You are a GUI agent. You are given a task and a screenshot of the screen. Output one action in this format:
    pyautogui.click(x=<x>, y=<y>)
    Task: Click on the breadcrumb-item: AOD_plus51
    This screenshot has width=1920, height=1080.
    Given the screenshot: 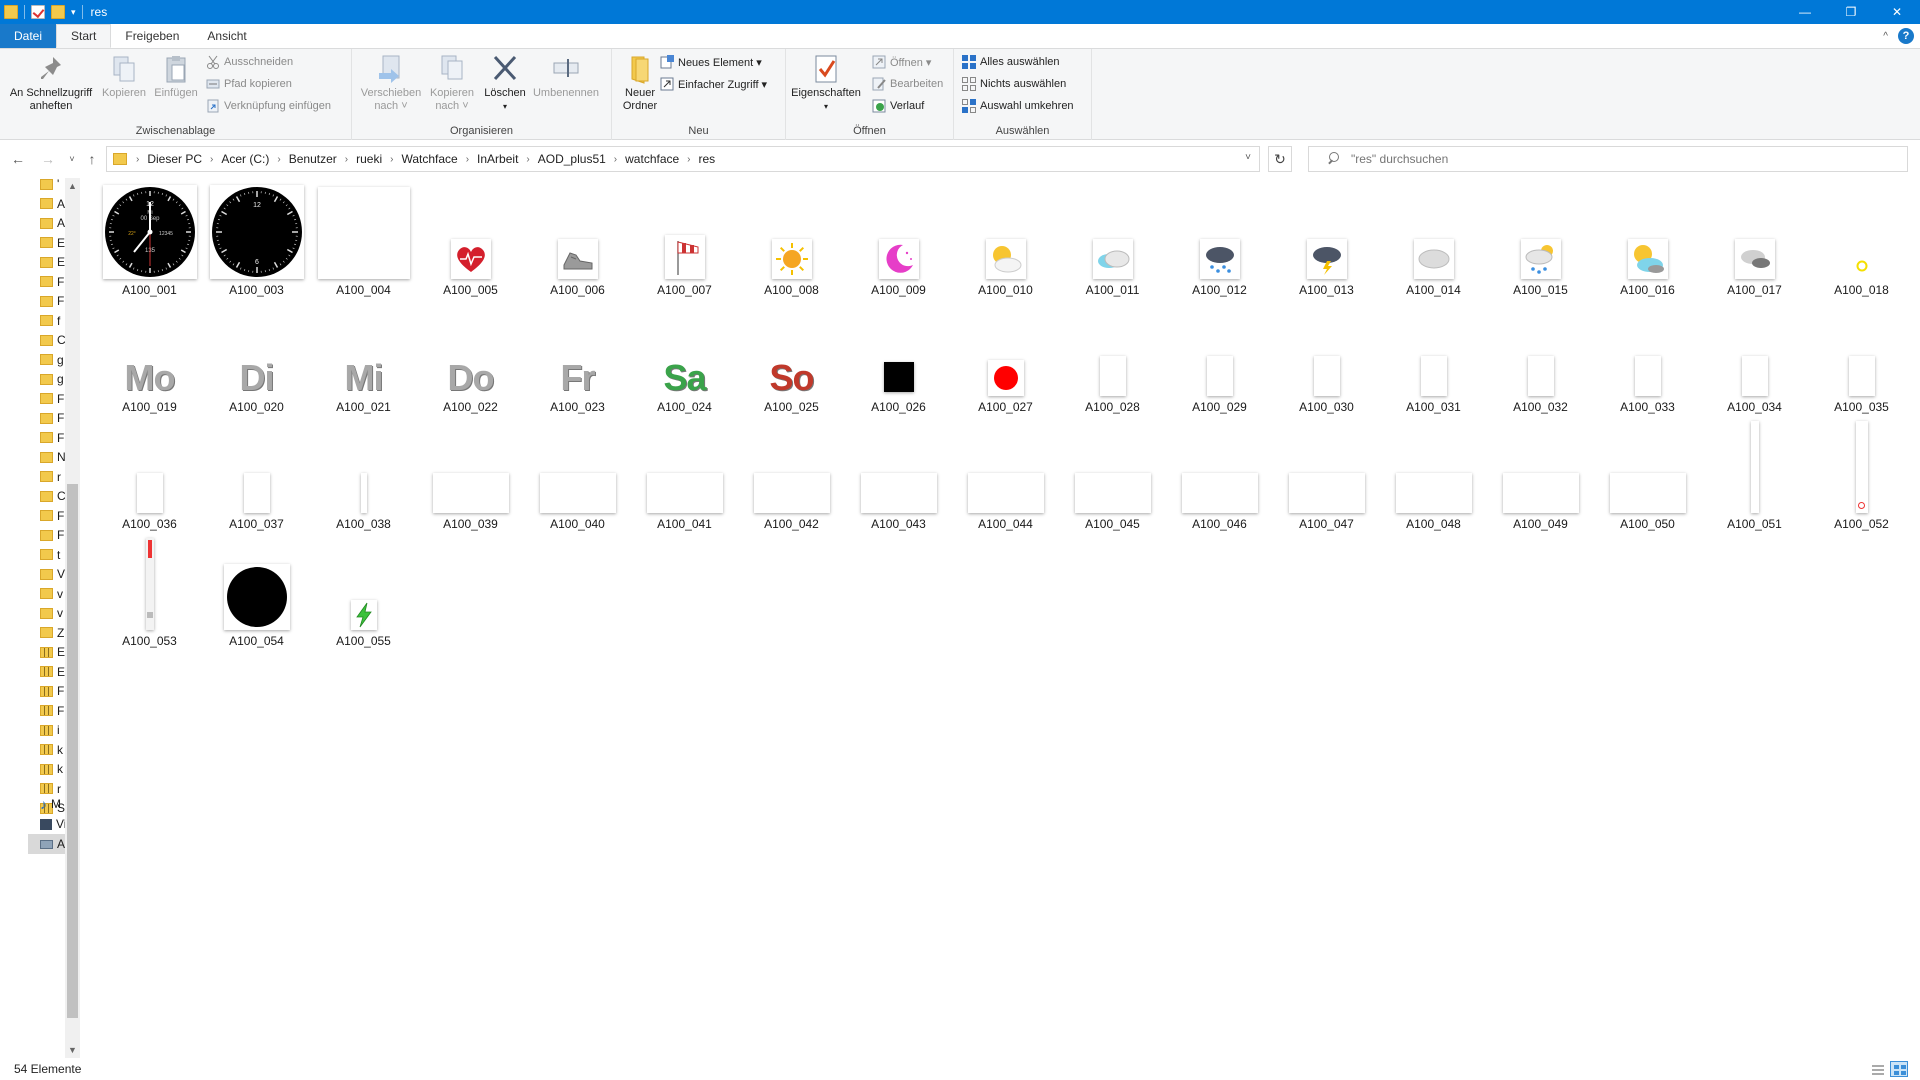 What is the action you would take?
    pyautogui.click(x=572, y=159)
    